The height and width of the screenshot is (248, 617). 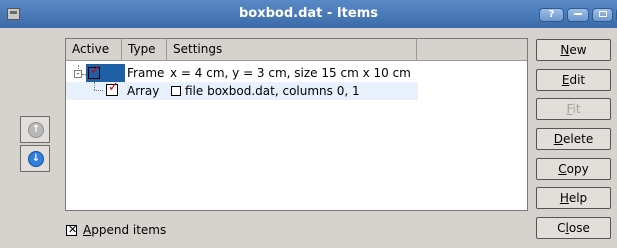 I want to click on maximize-icon, so click(x=602, y=14).